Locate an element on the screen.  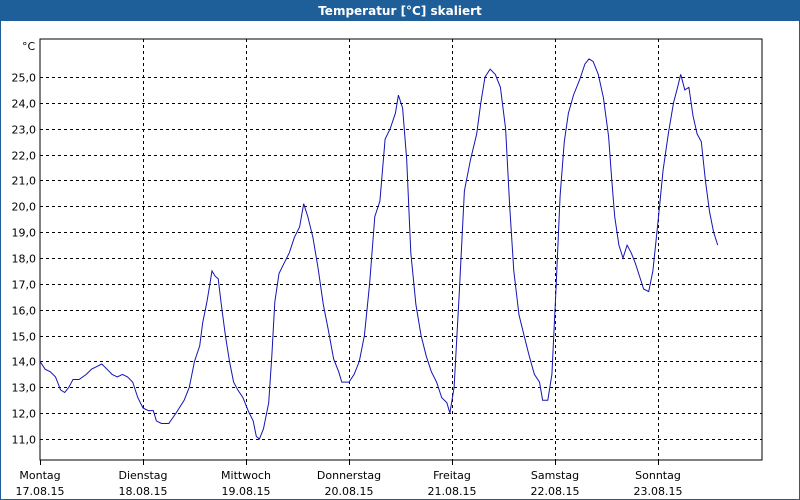
x-tick-day-label: Montag is located at coordinates (39, 475).